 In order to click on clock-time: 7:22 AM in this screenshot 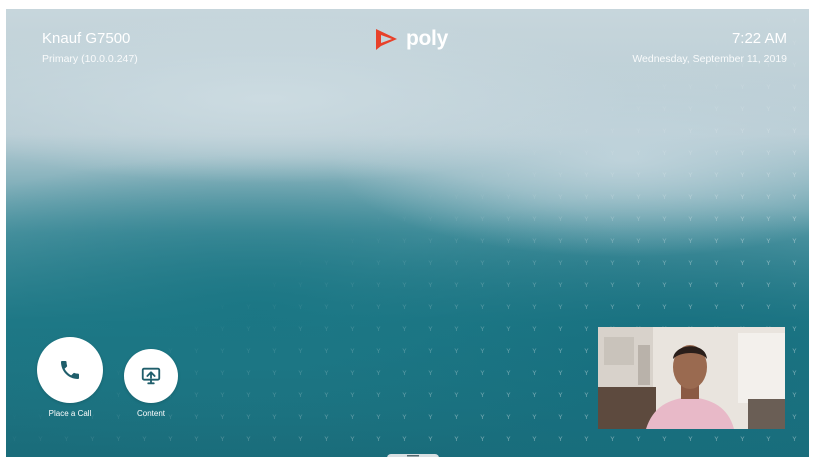, I will do `click(759, 38)`.